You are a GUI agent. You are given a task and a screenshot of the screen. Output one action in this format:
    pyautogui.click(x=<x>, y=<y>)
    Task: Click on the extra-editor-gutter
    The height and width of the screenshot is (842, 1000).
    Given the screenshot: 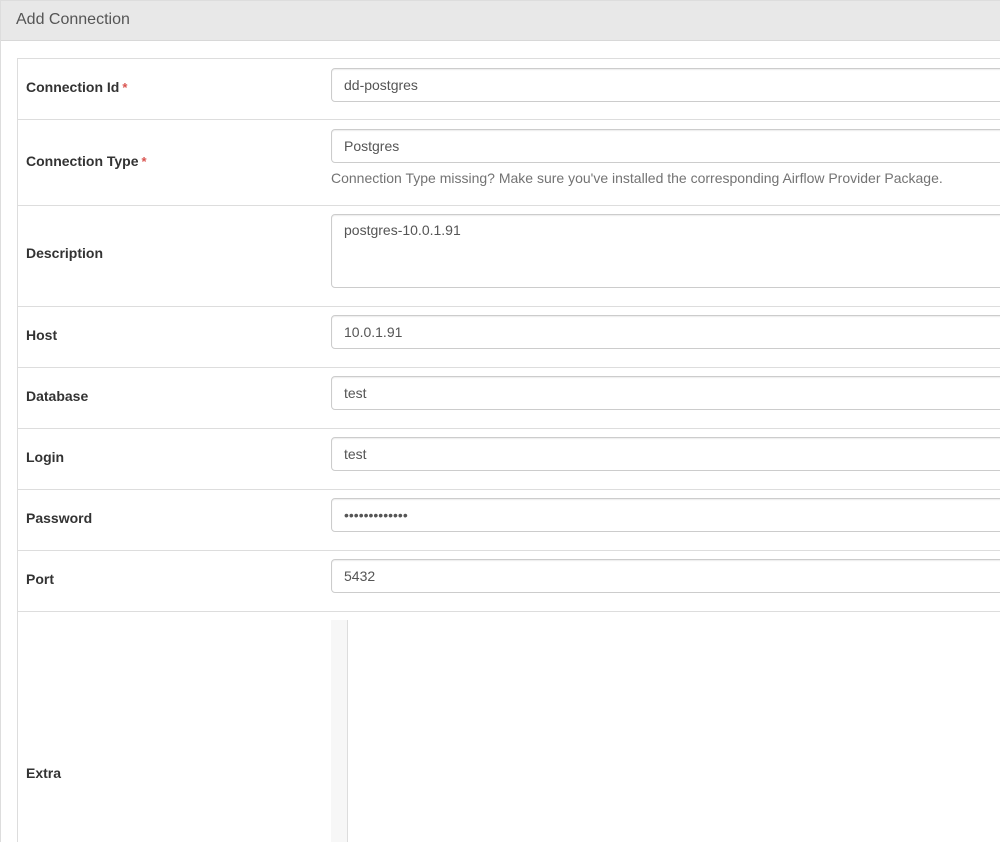 What is the action you would take?
    pyautogui.click(x=339, y=731)
    